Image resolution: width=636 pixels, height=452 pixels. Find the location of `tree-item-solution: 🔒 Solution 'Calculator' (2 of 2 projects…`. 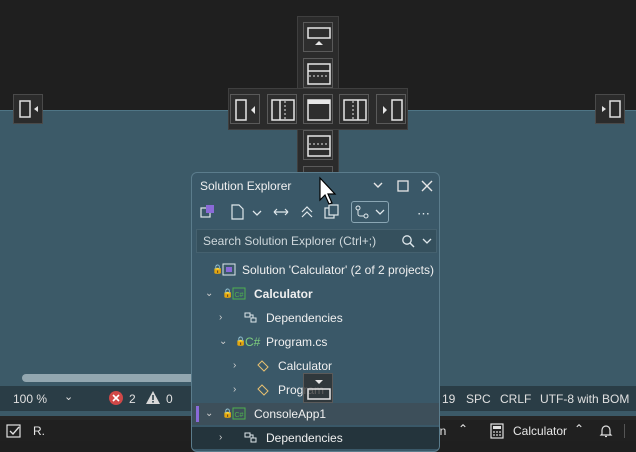

tree-item-solution: 🔒 Solution 'Calculator' (2 of 2 projects… is located at coordinates (315, 270).